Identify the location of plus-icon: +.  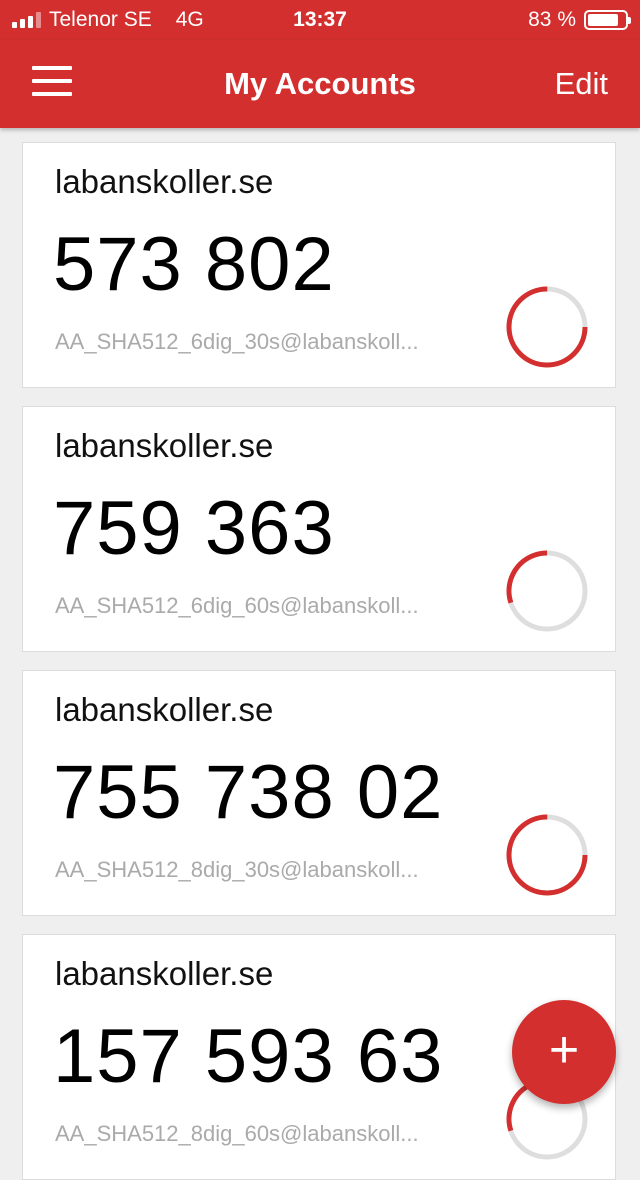
(564, 1050).